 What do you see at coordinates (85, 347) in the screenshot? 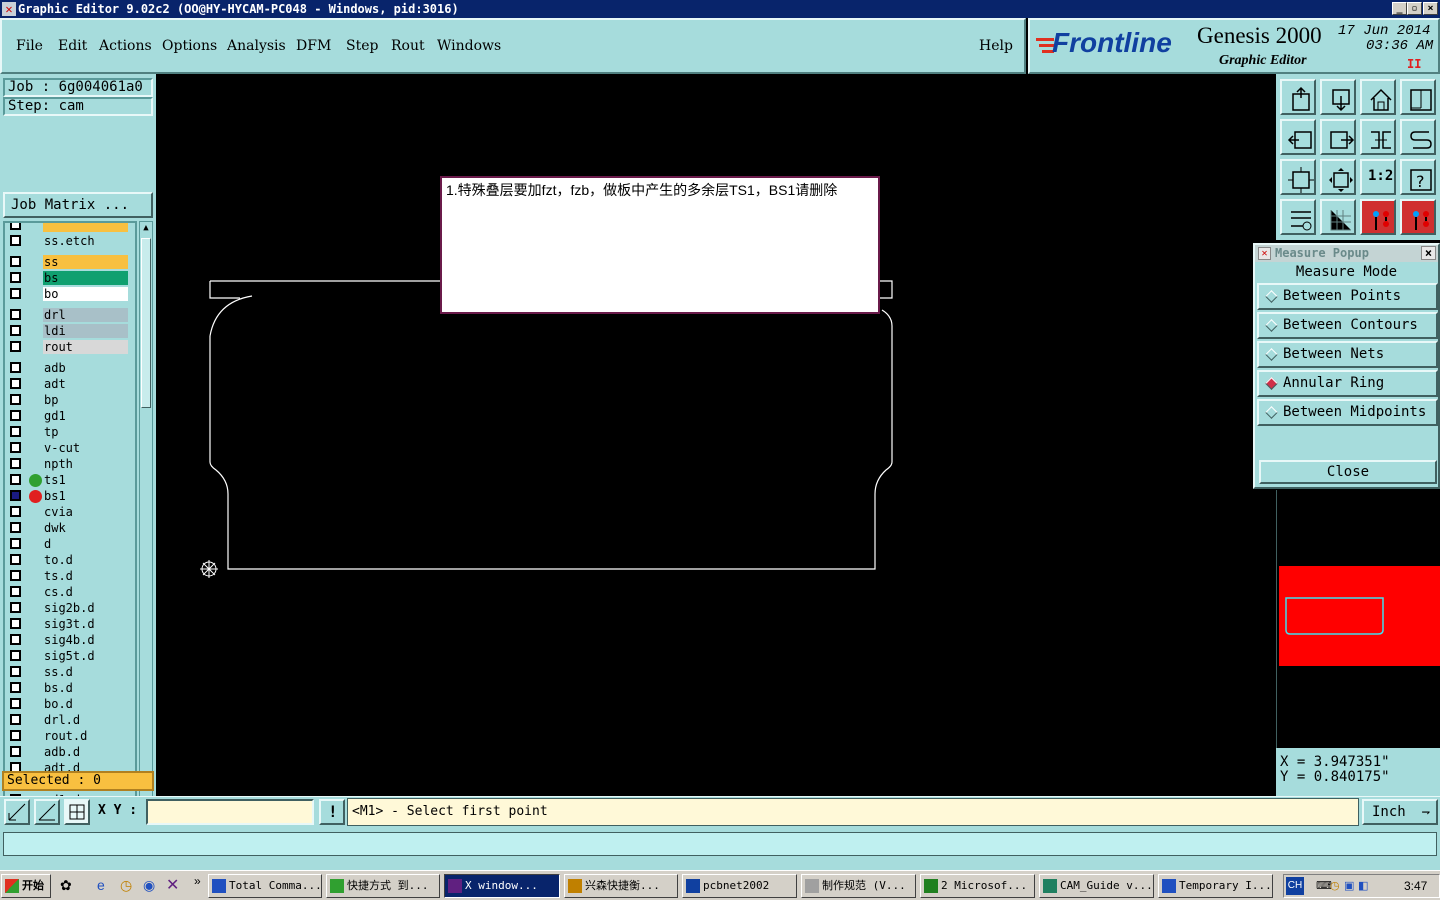
I see `layer-name: rout` at bounding box center [85, 347].